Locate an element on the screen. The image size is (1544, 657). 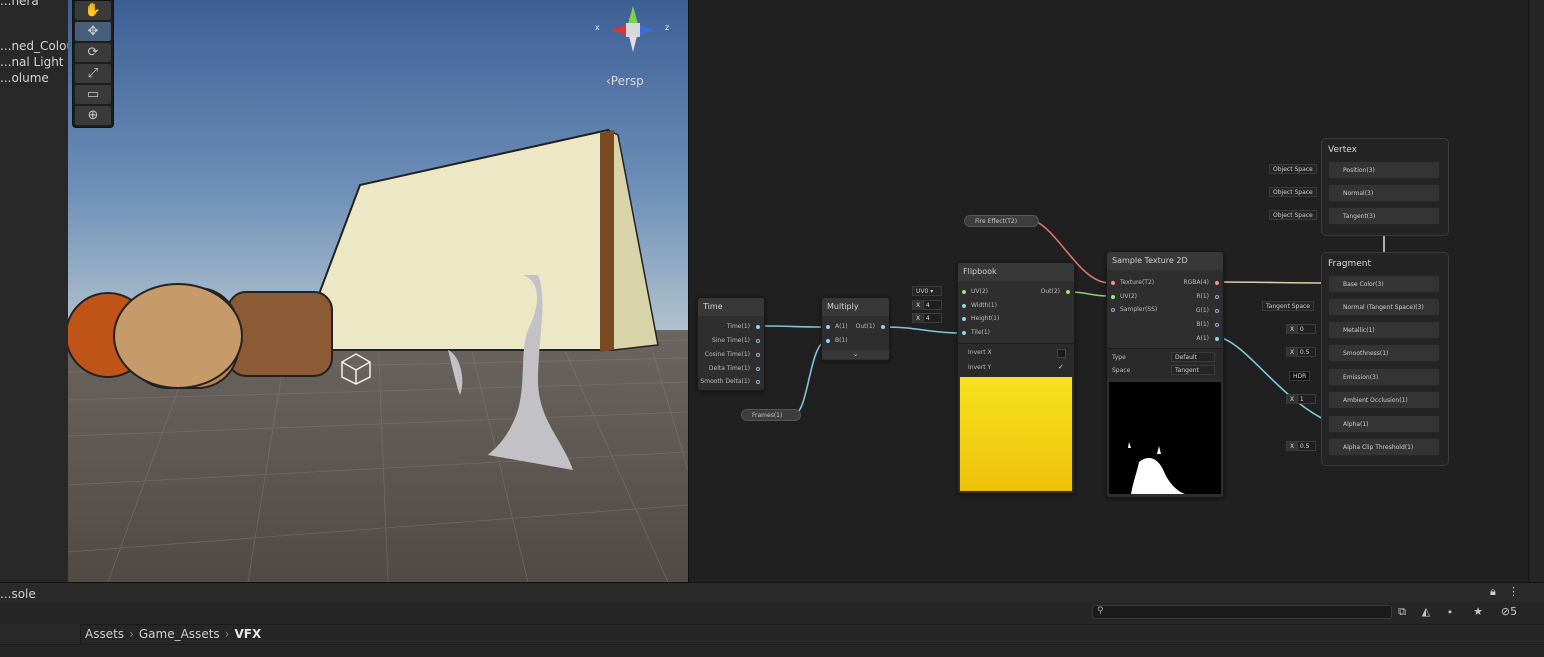
filter-type-icon: ◭ is located at coordinates (1426, 612).